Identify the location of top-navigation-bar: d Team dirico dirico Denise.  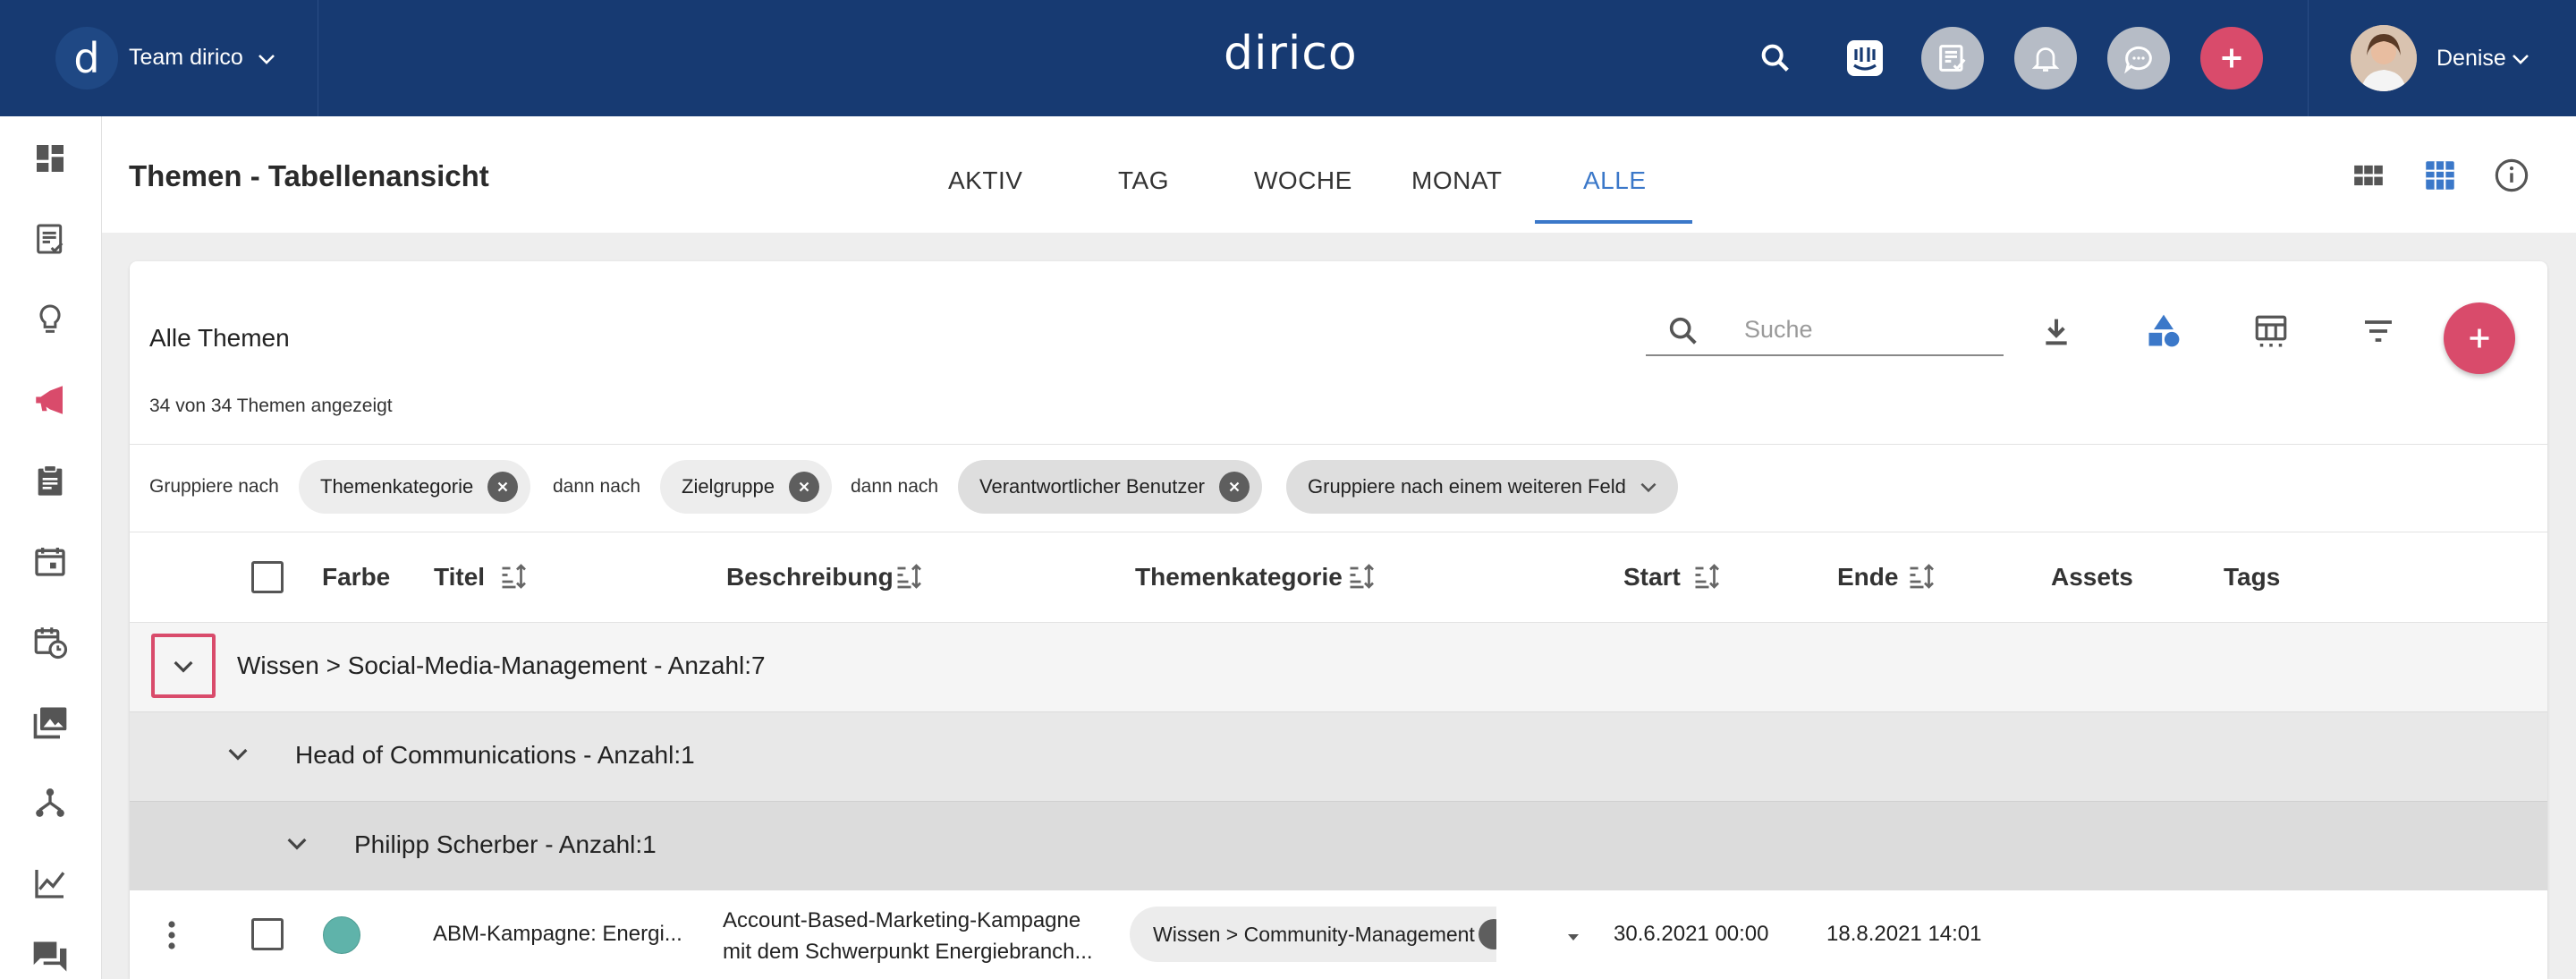
(1288, 58).